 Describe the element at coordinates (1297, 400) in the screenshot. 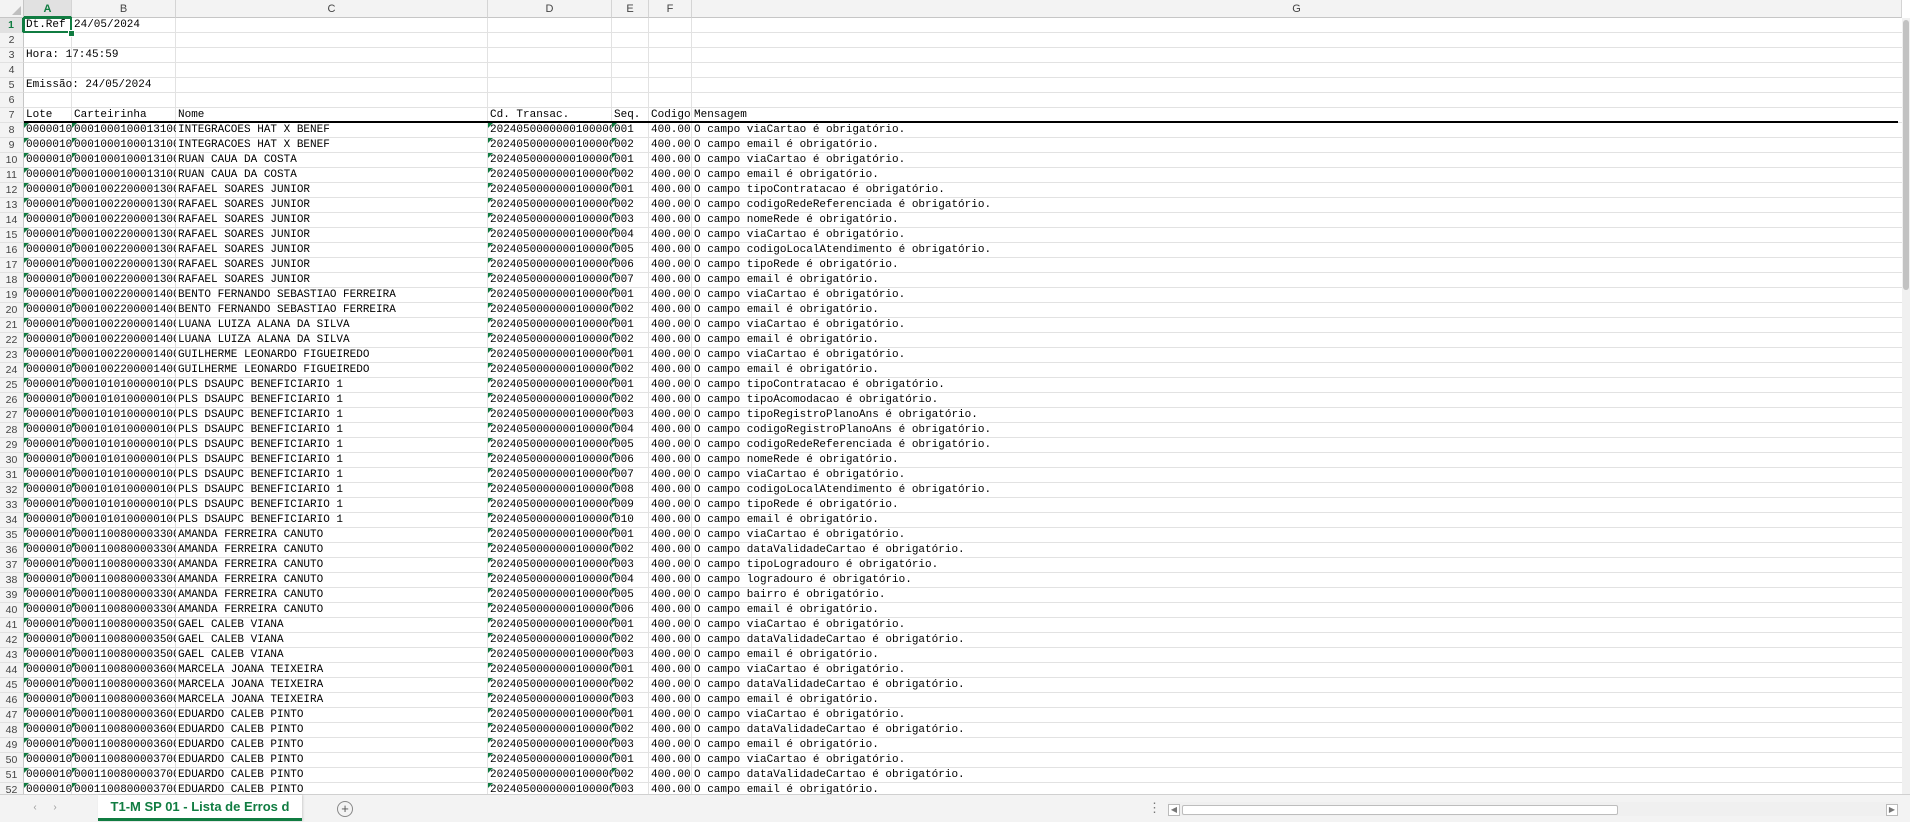

I see `cell-mensagem: O campo tipoAcomodacao é obrigatório.` at that location.